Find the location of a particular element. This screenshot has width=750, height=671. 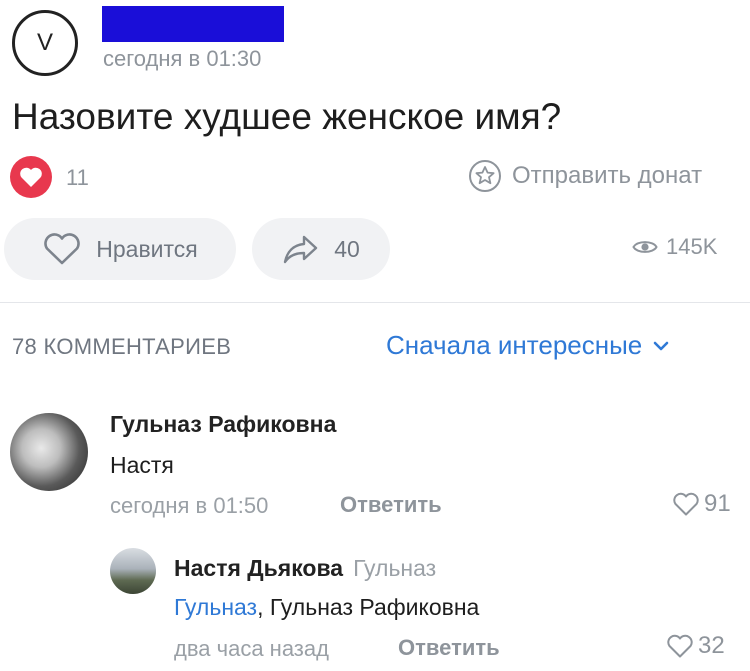

donate-button: Отправить донат is located at coordinates (585, 176).